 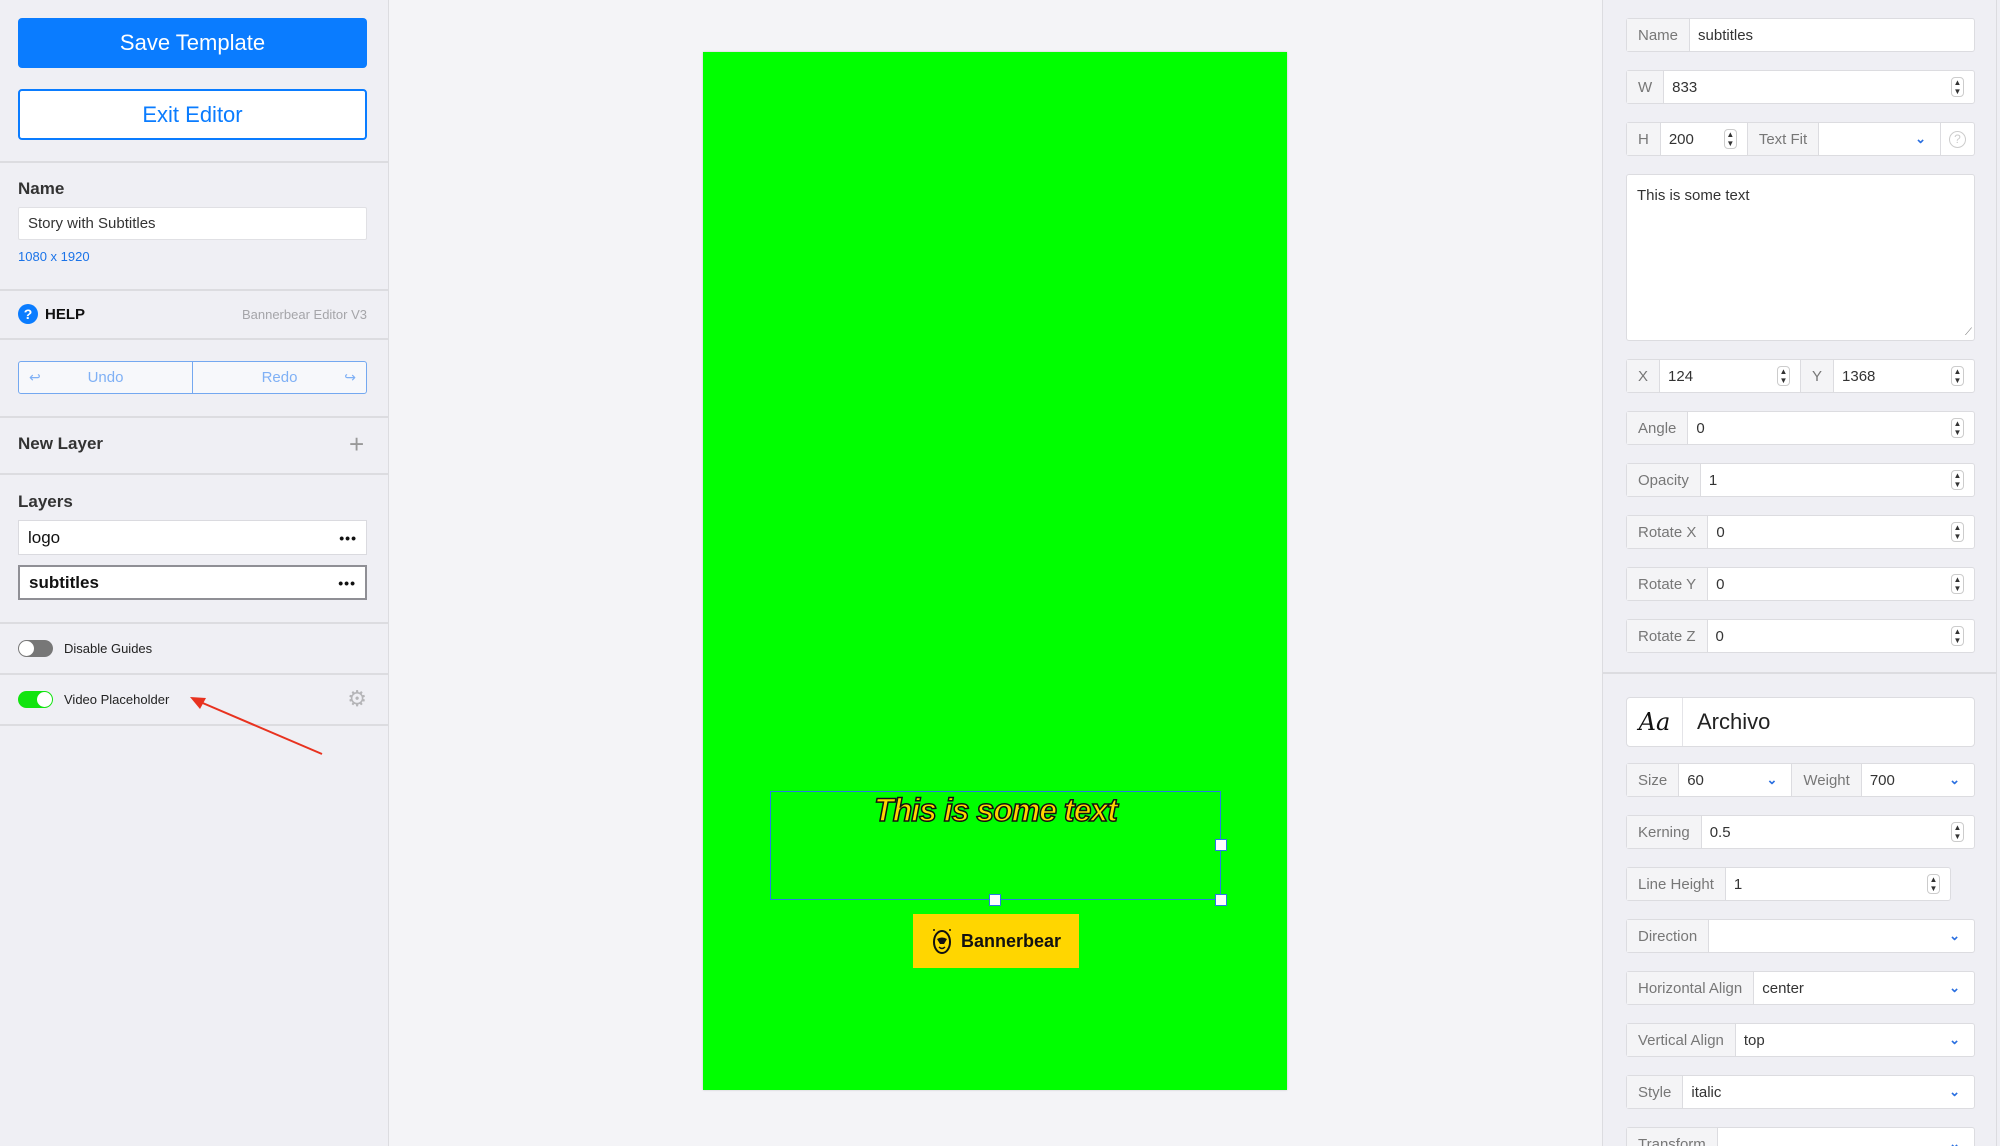 I want to click on field-label: Line Height, so click(x=1676, y=884).